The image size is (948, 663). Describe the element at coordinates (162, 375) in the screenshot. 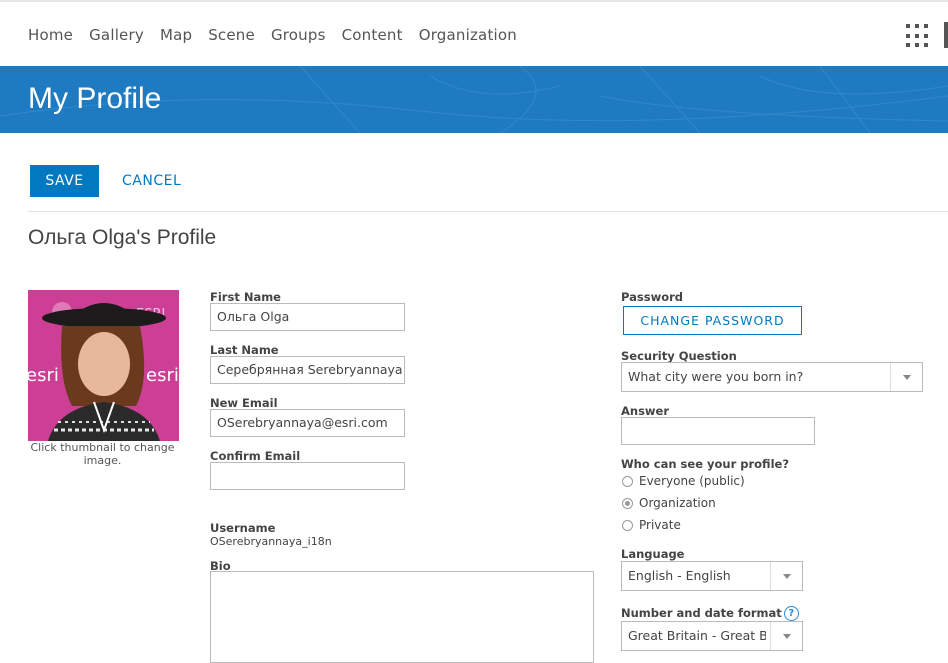

I see `thumbnail-logo-text-right: esri` at that location.